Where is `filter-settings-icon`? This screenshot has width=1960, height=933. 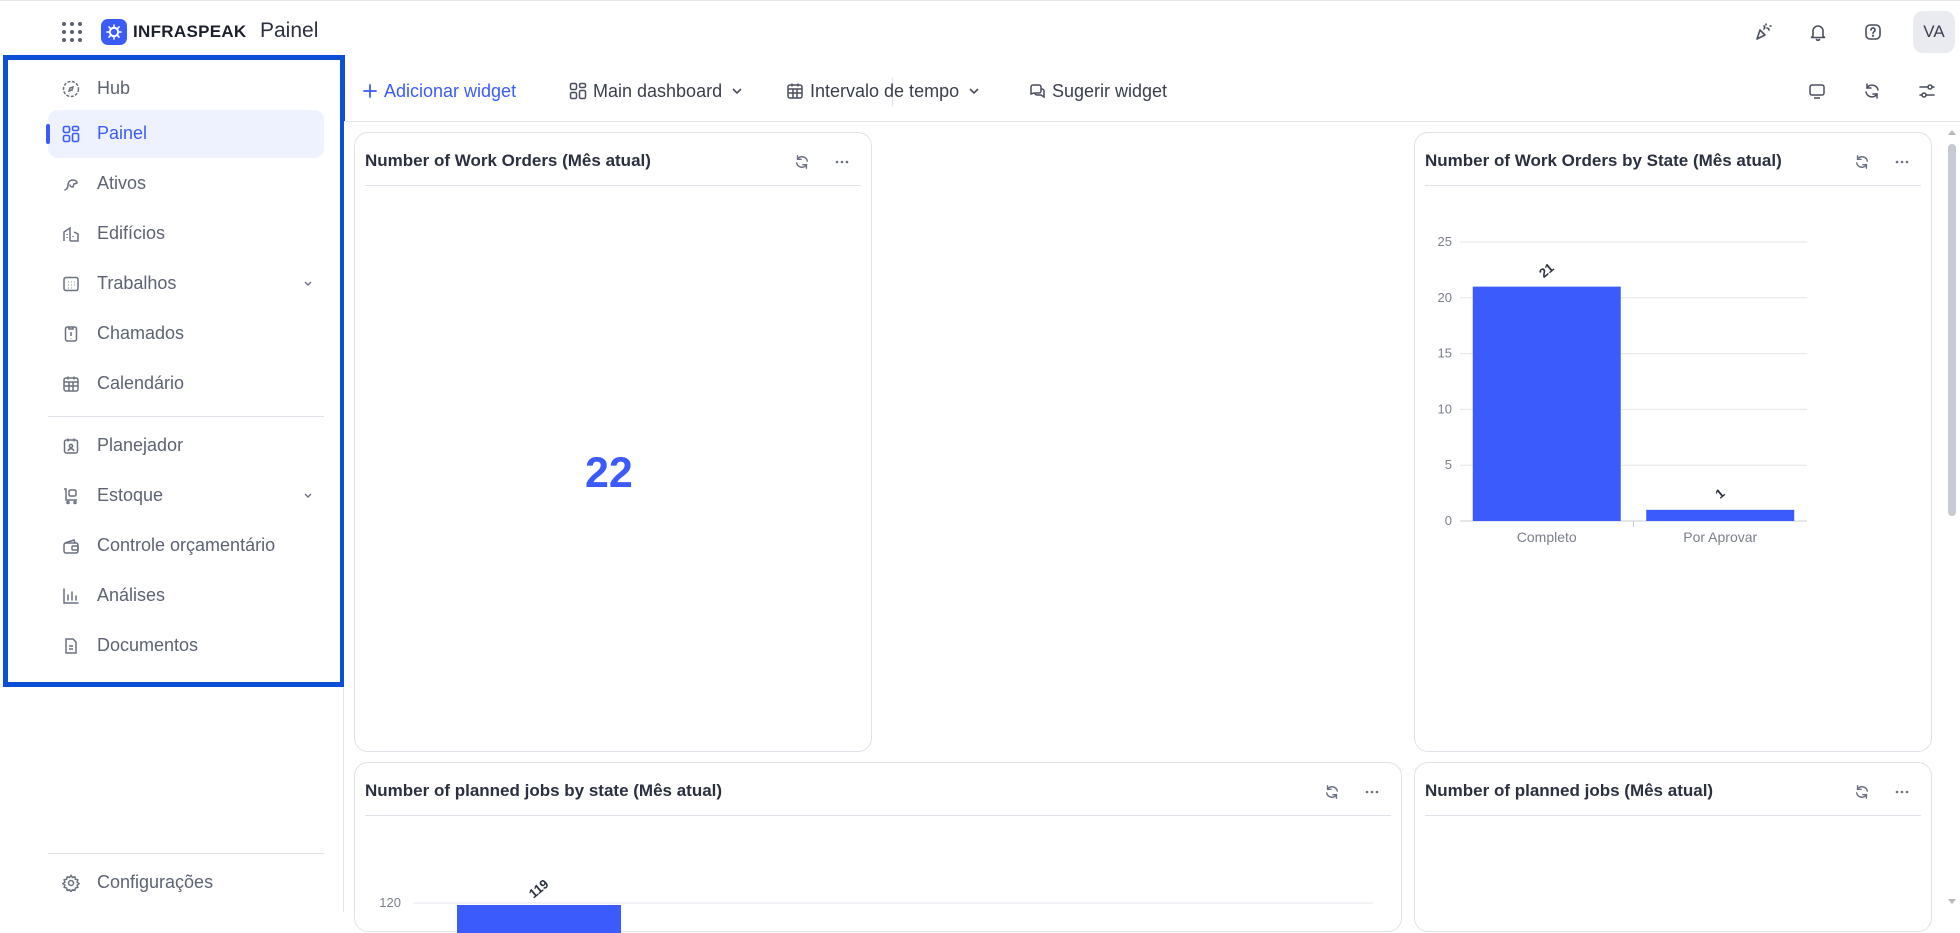 filter-settings-icon is located at coordinates (1927, 91).